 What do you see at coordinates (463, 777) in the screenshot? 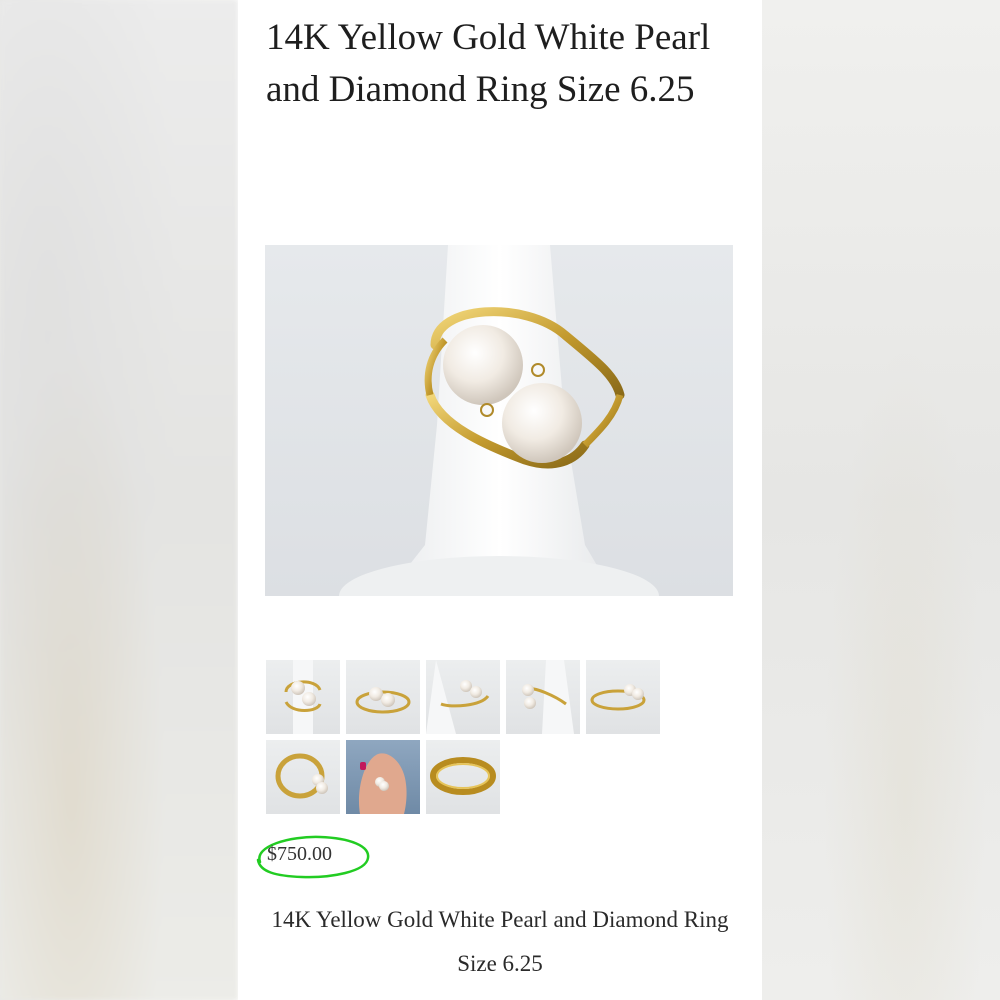
I see `thumbnail-ring-band` at bounding box center [463, 777].